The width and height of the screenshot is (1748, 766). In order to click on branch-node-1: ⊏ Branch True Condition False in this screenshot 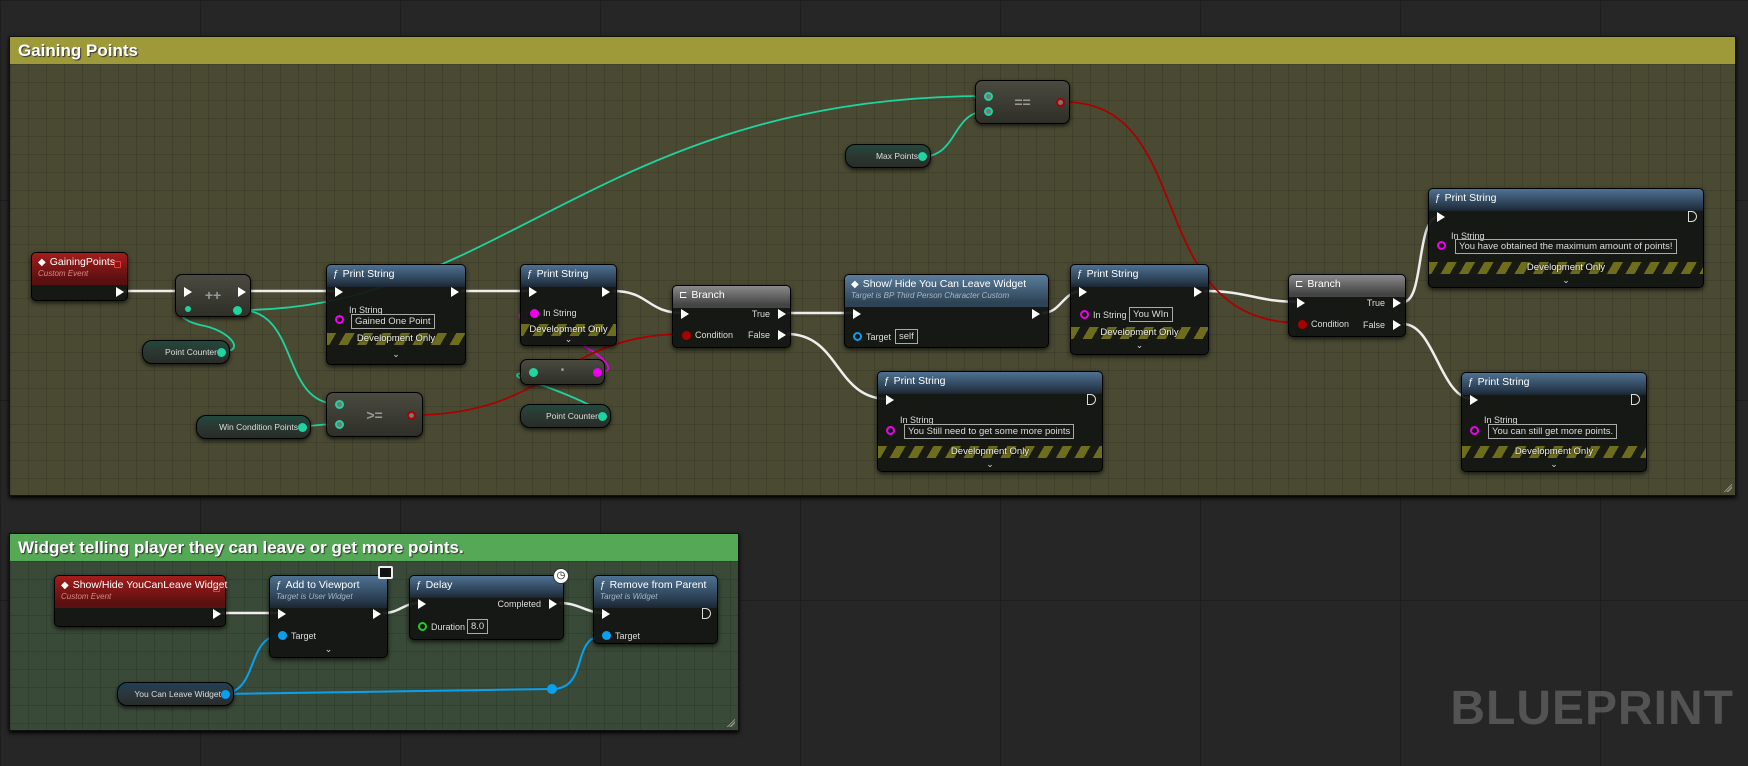, I will do `click(731, 316)`.